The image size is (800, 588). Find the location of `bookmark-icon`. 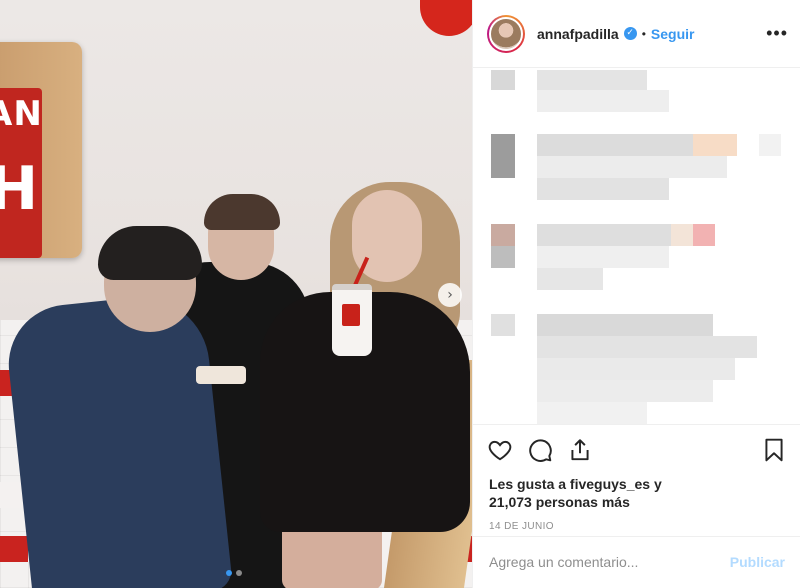

bookmark-icon is located at coordinates (774, 450).